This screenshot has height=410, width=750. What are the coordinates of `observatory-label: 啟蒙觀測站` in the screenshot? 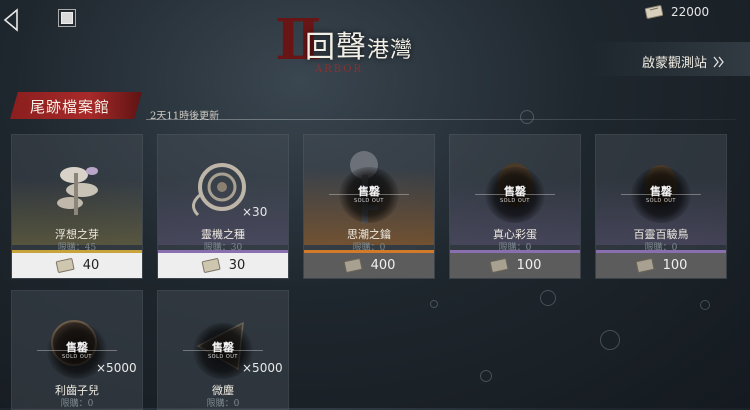 It's located at (675, 63).